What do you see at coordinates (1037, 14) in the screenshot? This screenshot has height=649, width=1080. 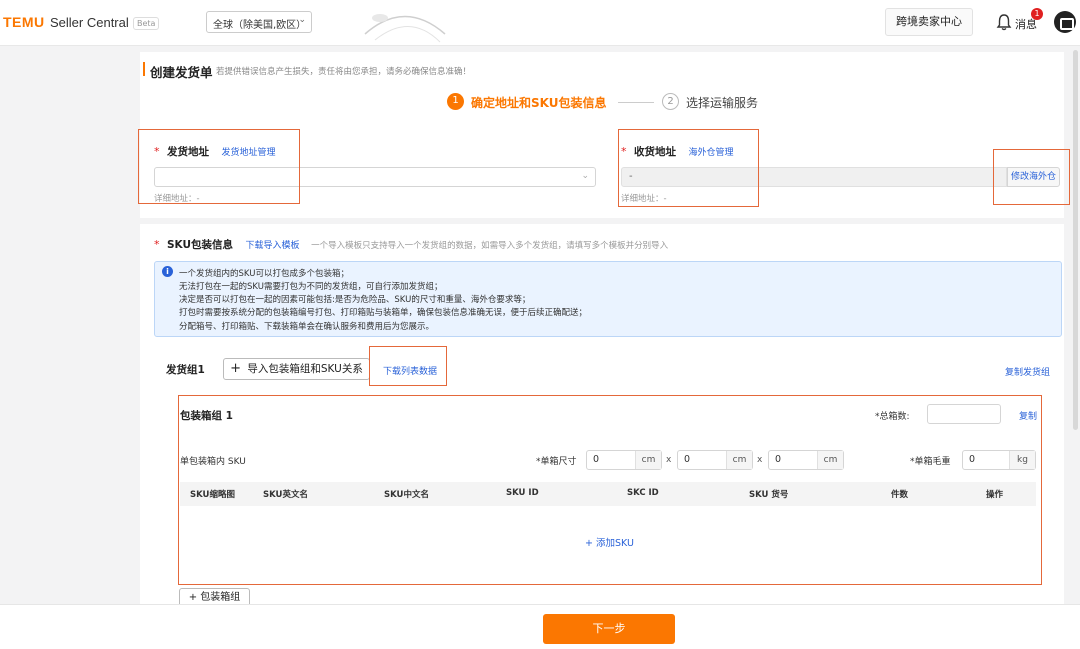 I see `message-count-badge: 1` at bounding box center [1037, 14].